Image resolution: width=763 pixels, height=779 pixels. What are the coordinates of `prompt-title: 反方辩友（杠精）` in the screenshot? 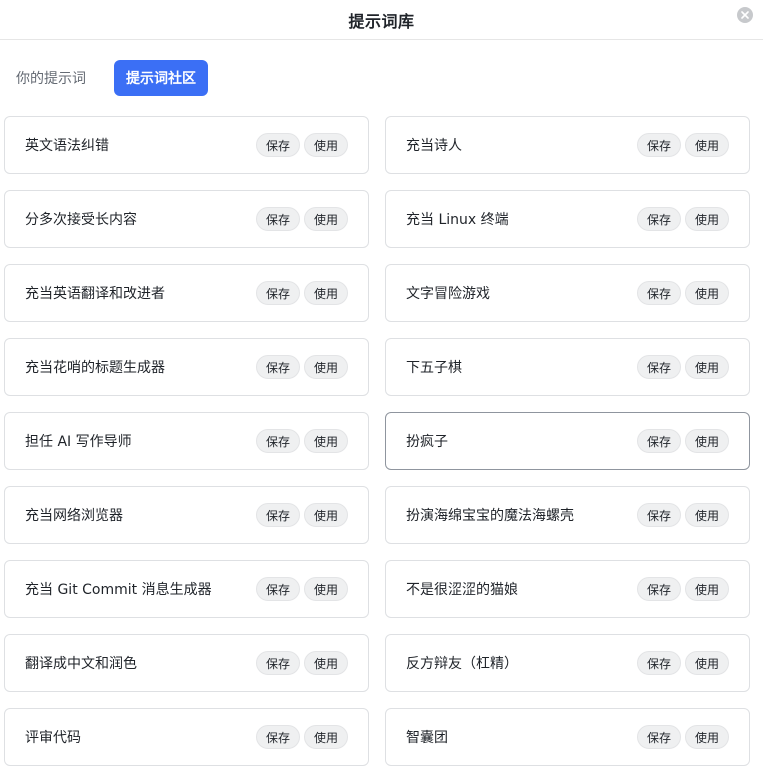 It's located at (462, 664).